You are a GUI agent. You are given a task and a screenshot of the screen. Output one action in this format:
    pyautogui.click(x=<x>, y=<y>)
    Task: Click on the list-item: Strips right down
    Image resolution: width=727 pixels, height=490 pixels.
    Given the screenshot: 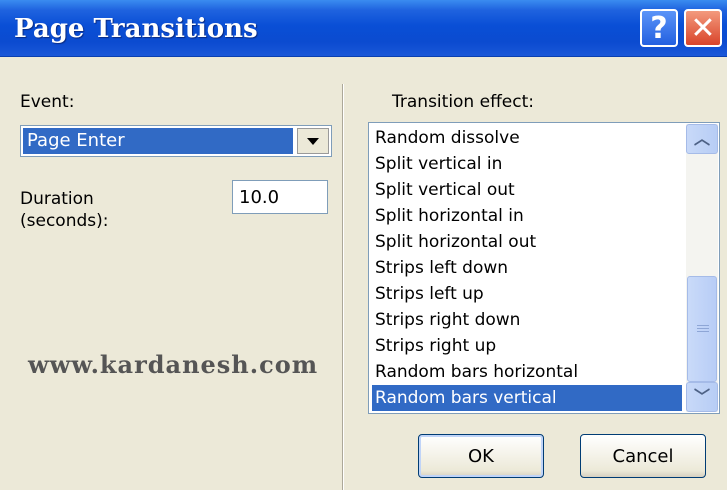 What is the action you would take?
    pyautogui.click(x=527, y=320)
    